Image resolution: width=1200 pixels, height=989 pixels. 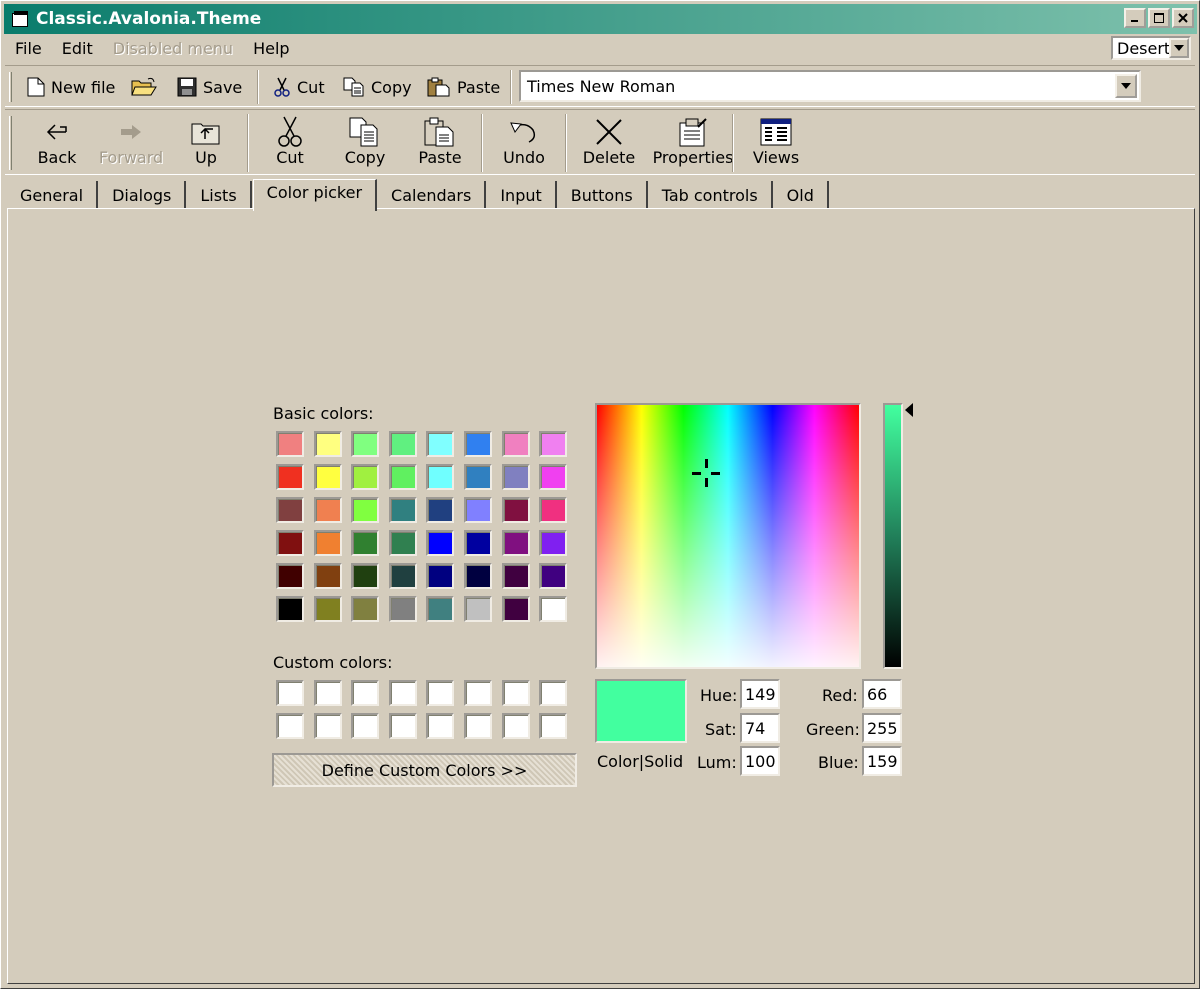 What do you see at coordinates (882, 694) in the screenshot?
I see `red-input: 66` at bounding box center [882, 694].